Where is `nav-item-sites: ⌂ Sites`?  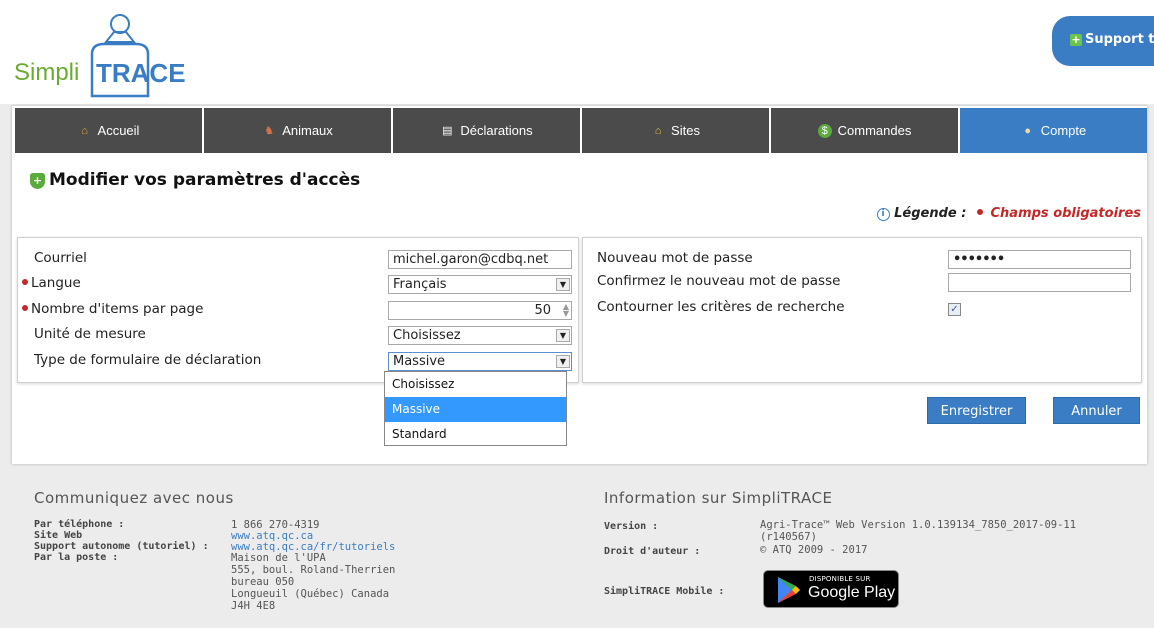 nav-item-sites: ⌂ Sites is located at coordinates (676, 130).